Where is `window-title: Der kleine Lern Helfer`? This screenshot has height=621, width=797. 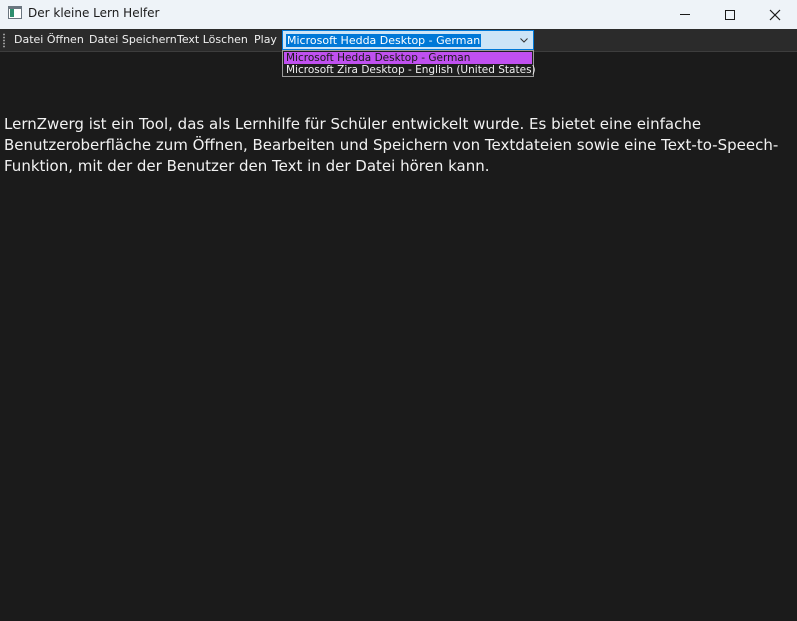
window-title: Der kleine Lern Helfer is located at coordinates (94, 13).